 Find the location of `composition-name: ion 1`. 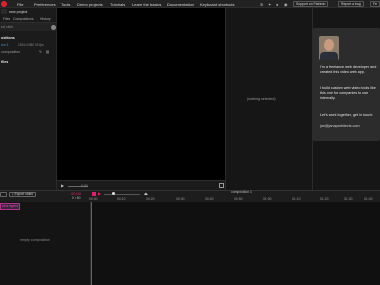

composition-name: ion 1 is located at coordinates (5, 45).